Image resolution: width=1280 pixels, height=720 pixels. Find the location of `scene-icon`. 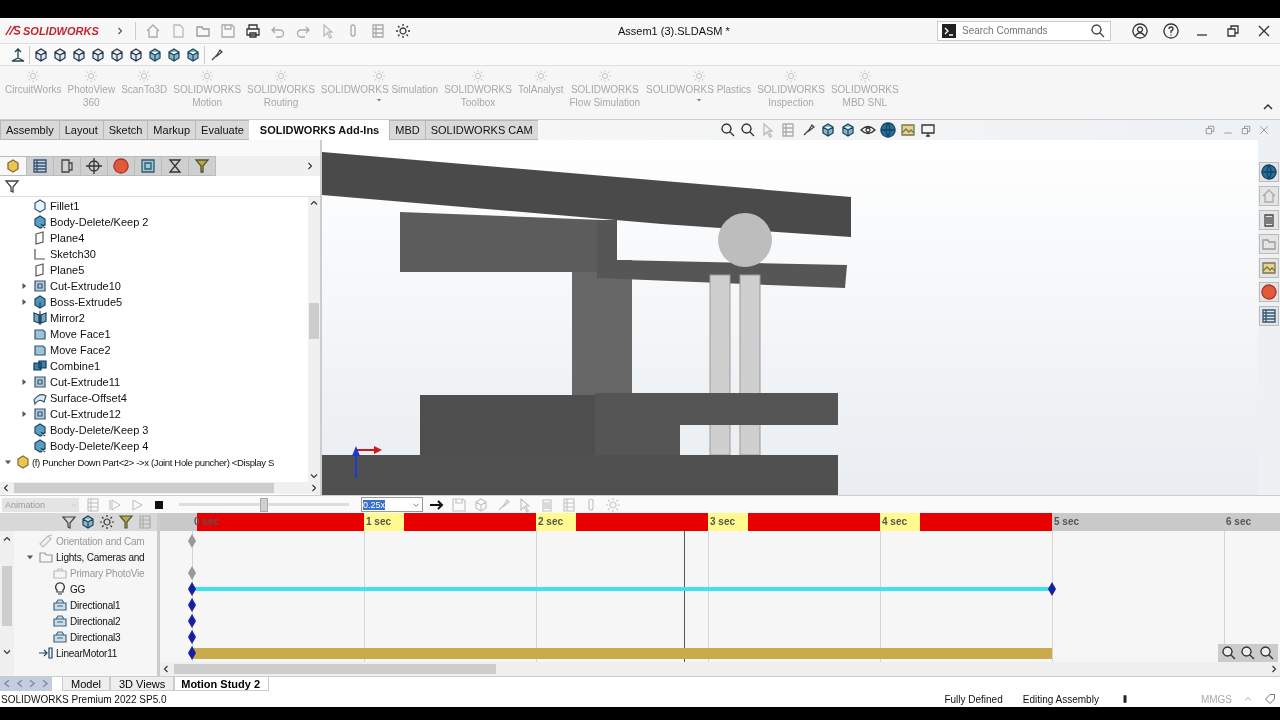

scene-icon is located at coordinates (887, 130).